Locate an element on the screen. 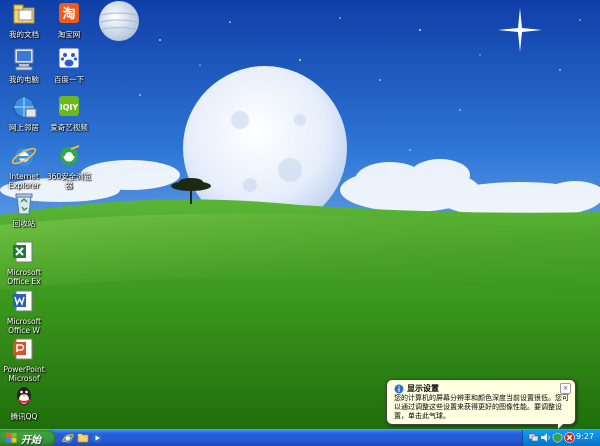 The image size is (600, 446). balloon-close-button: × is located at coordinates (565, 388).